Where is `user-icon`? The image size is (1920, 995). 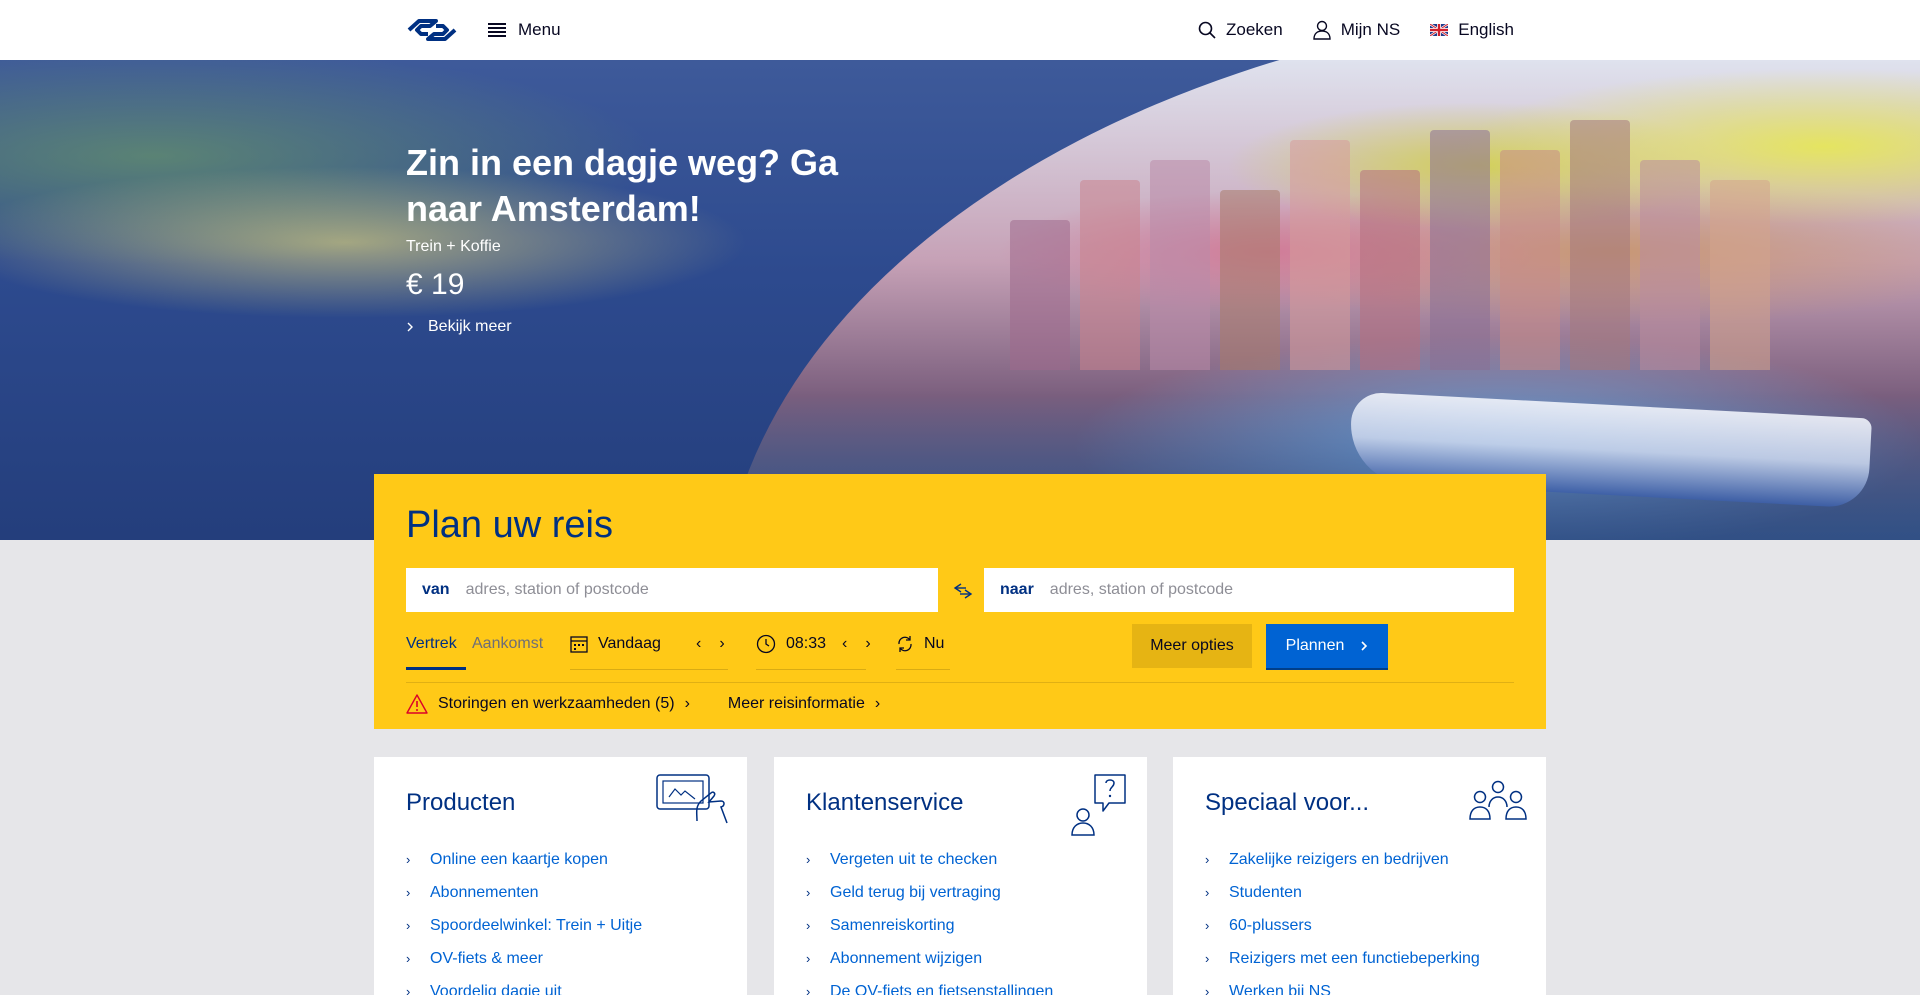
user-icon is located at coordinates (1322, 30).